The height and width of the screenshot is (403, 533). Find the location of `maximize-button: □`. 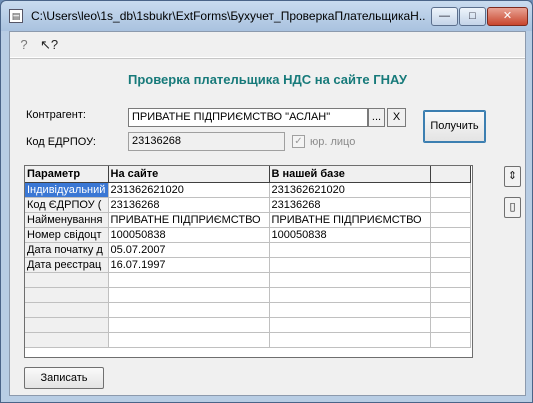

maximize-button: □ is located at coordinates (472, 16).